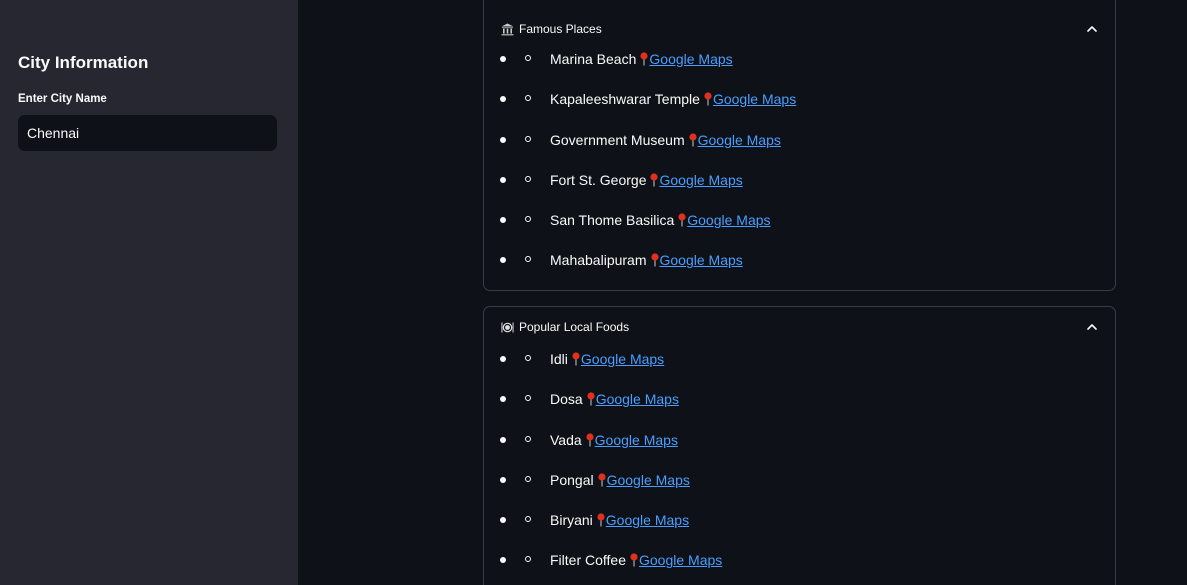  Describe the element at coordinates (799, 369) in the screenshot. I see `list-item: Idli Google Maps` at that location.